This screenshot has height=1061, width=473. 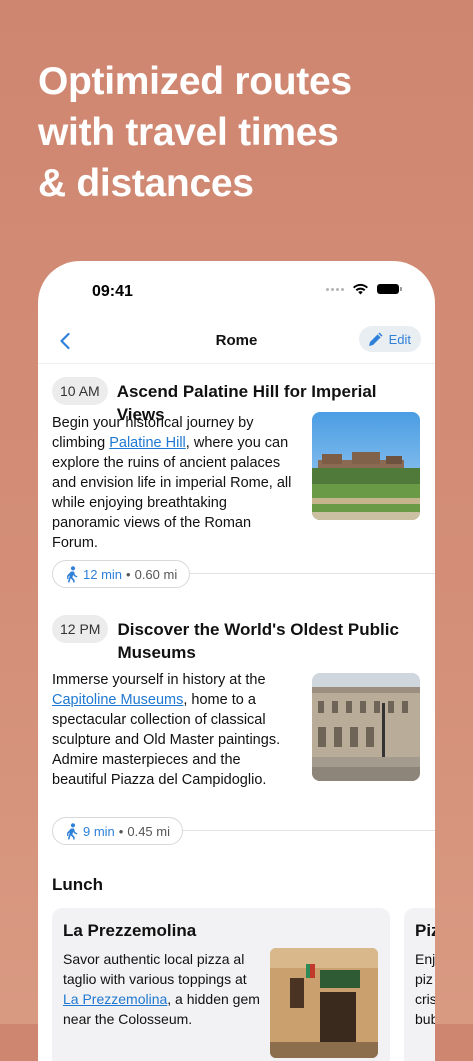 What do you see at coordinates (243, 574) in the screenshot?
I see `transit-row: 12 min • 0.60 mi` at bounding box center [243, 574].